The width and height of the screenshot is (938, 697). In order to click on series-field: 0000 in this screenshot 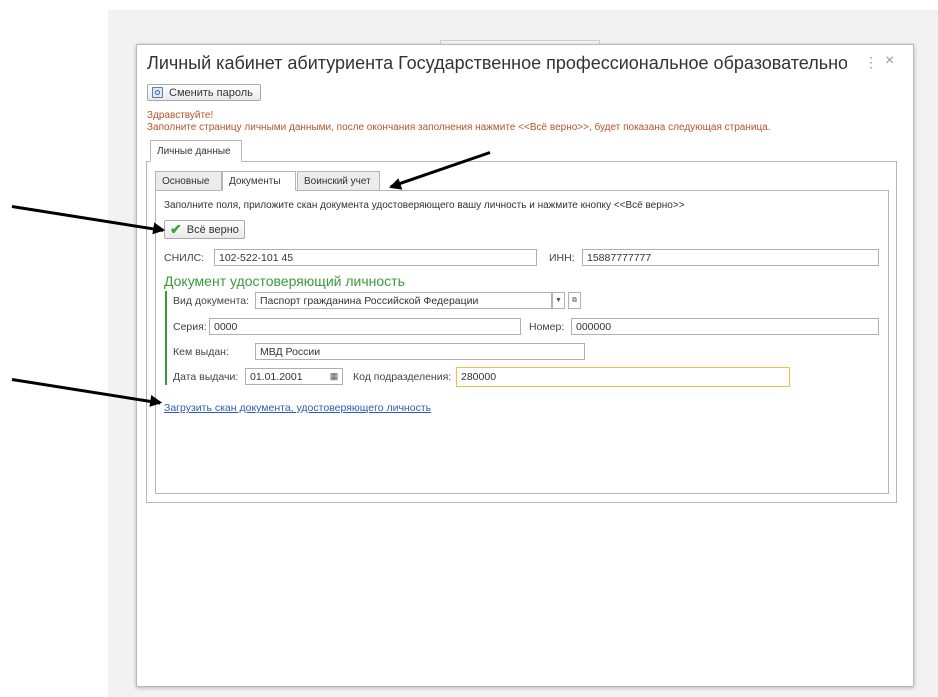, I will do `click(365, 326)`.